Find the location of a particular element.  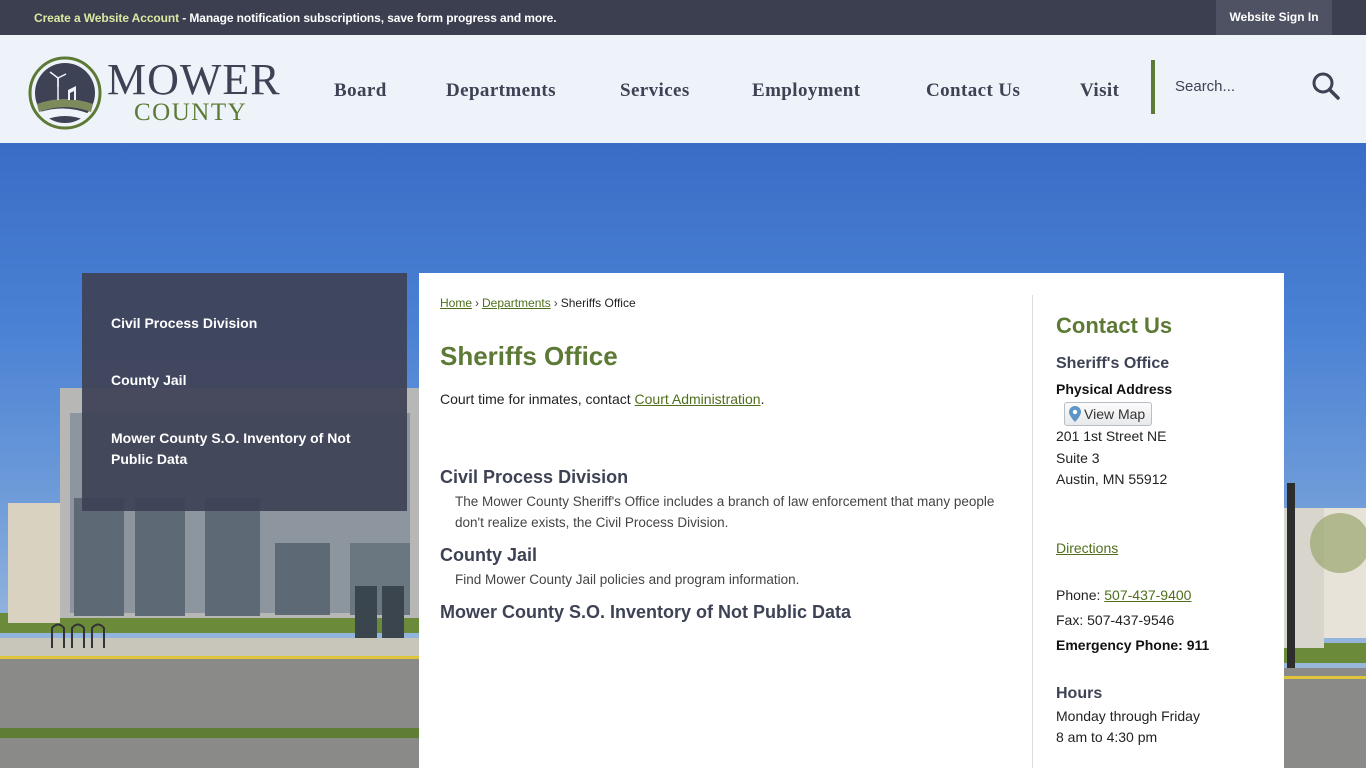

directions-row: Directions is located at coordinates (1087, 548).